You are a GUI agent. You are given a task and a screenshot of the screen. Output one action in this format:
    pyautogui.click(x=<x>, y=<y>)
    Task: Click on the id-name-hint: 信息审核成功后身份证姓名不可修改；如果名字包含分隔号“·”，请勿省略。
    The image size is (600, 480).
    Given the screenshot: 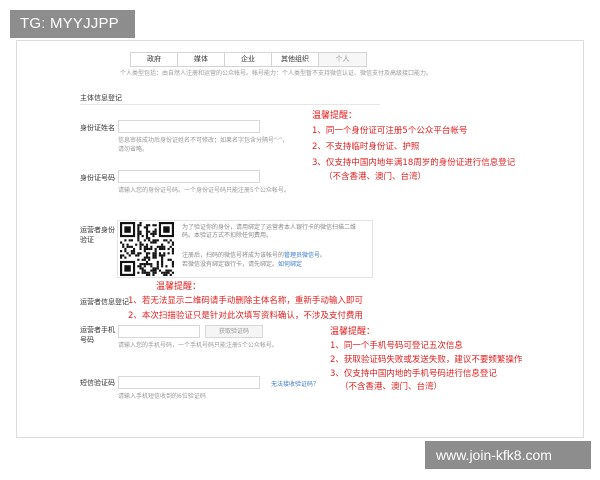 What is the action you would take?
    pyautogui.click(x=203, y=145)
    